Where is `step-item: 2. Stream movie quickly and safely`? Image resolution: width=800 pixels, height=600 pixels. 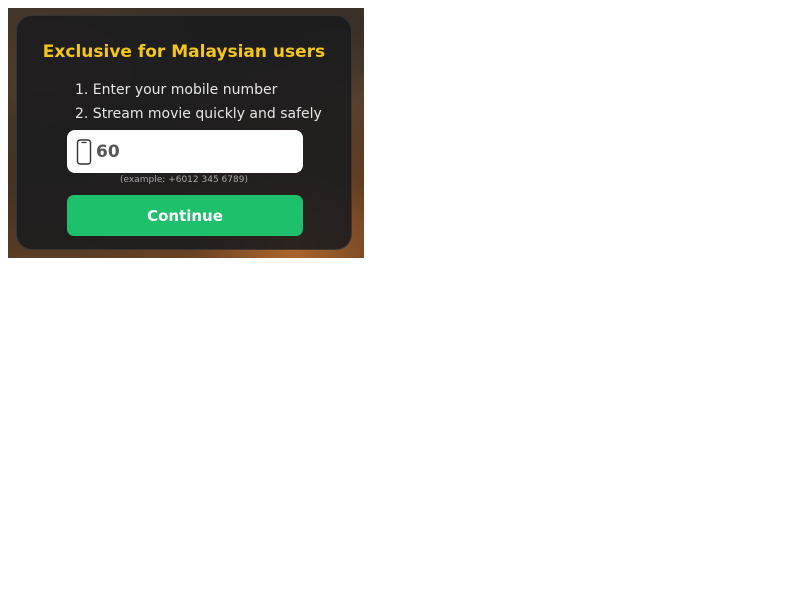 step-item: 2. Stream movie quickly and safely is located at coordinates (198, 114).